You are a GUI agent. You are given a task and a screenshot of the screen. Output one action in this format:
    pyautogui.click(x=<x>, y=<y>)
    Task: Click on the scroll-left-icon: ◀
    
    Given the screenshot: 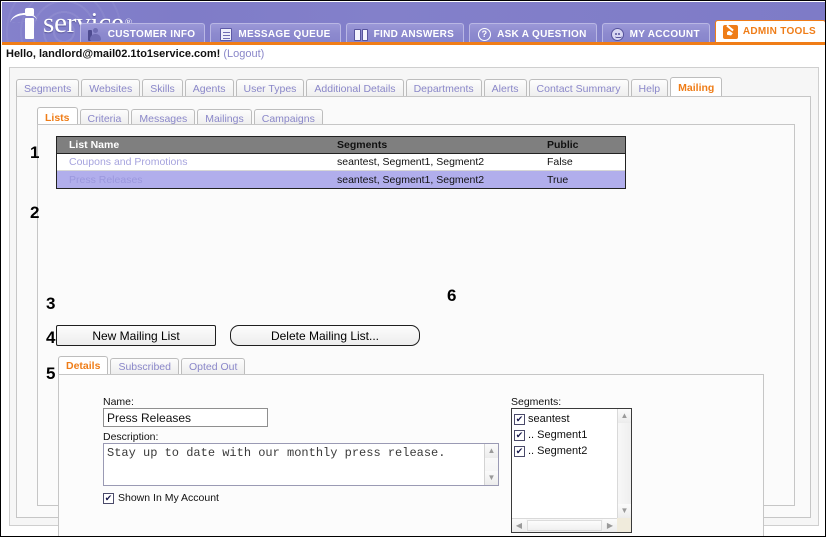 What is the action you would take?
    pyautogui.click(x=519, y=525)
    